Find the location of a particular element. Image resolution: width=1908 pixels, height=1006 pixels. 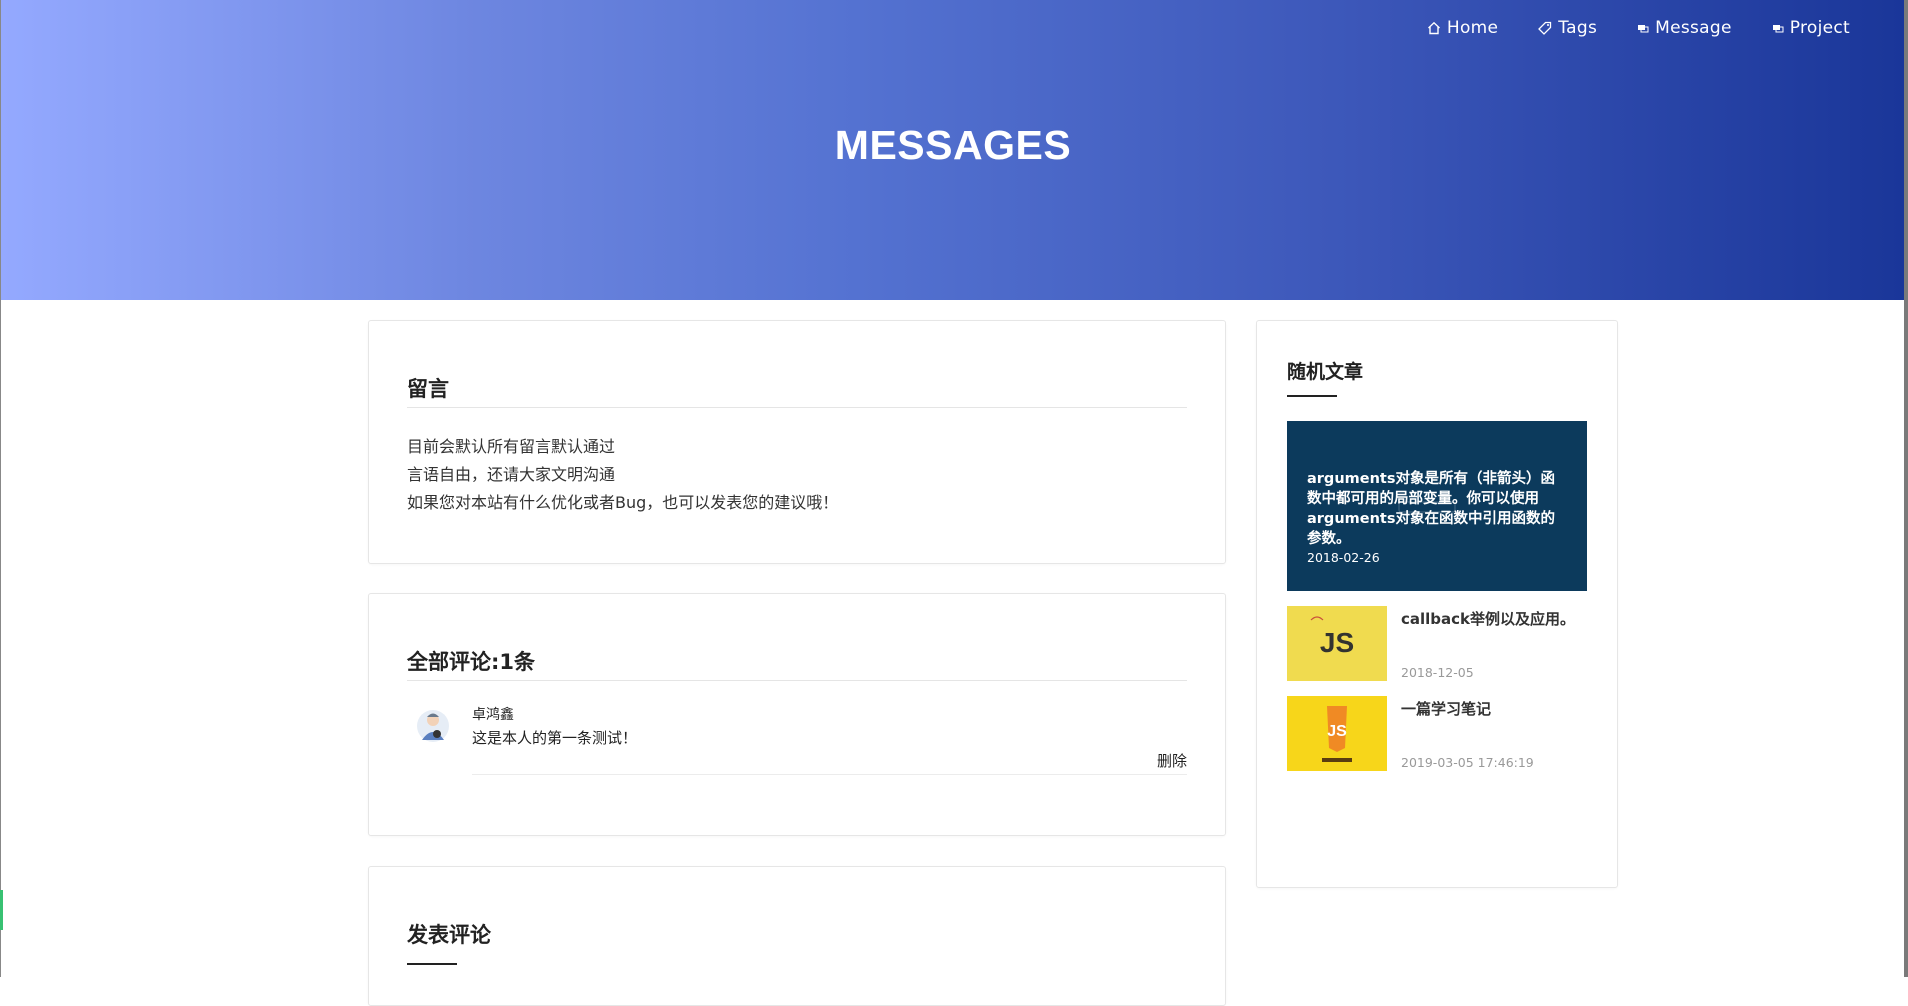

random-post-title: 一篇学习笔记 is located at coordinates (1494, 708).